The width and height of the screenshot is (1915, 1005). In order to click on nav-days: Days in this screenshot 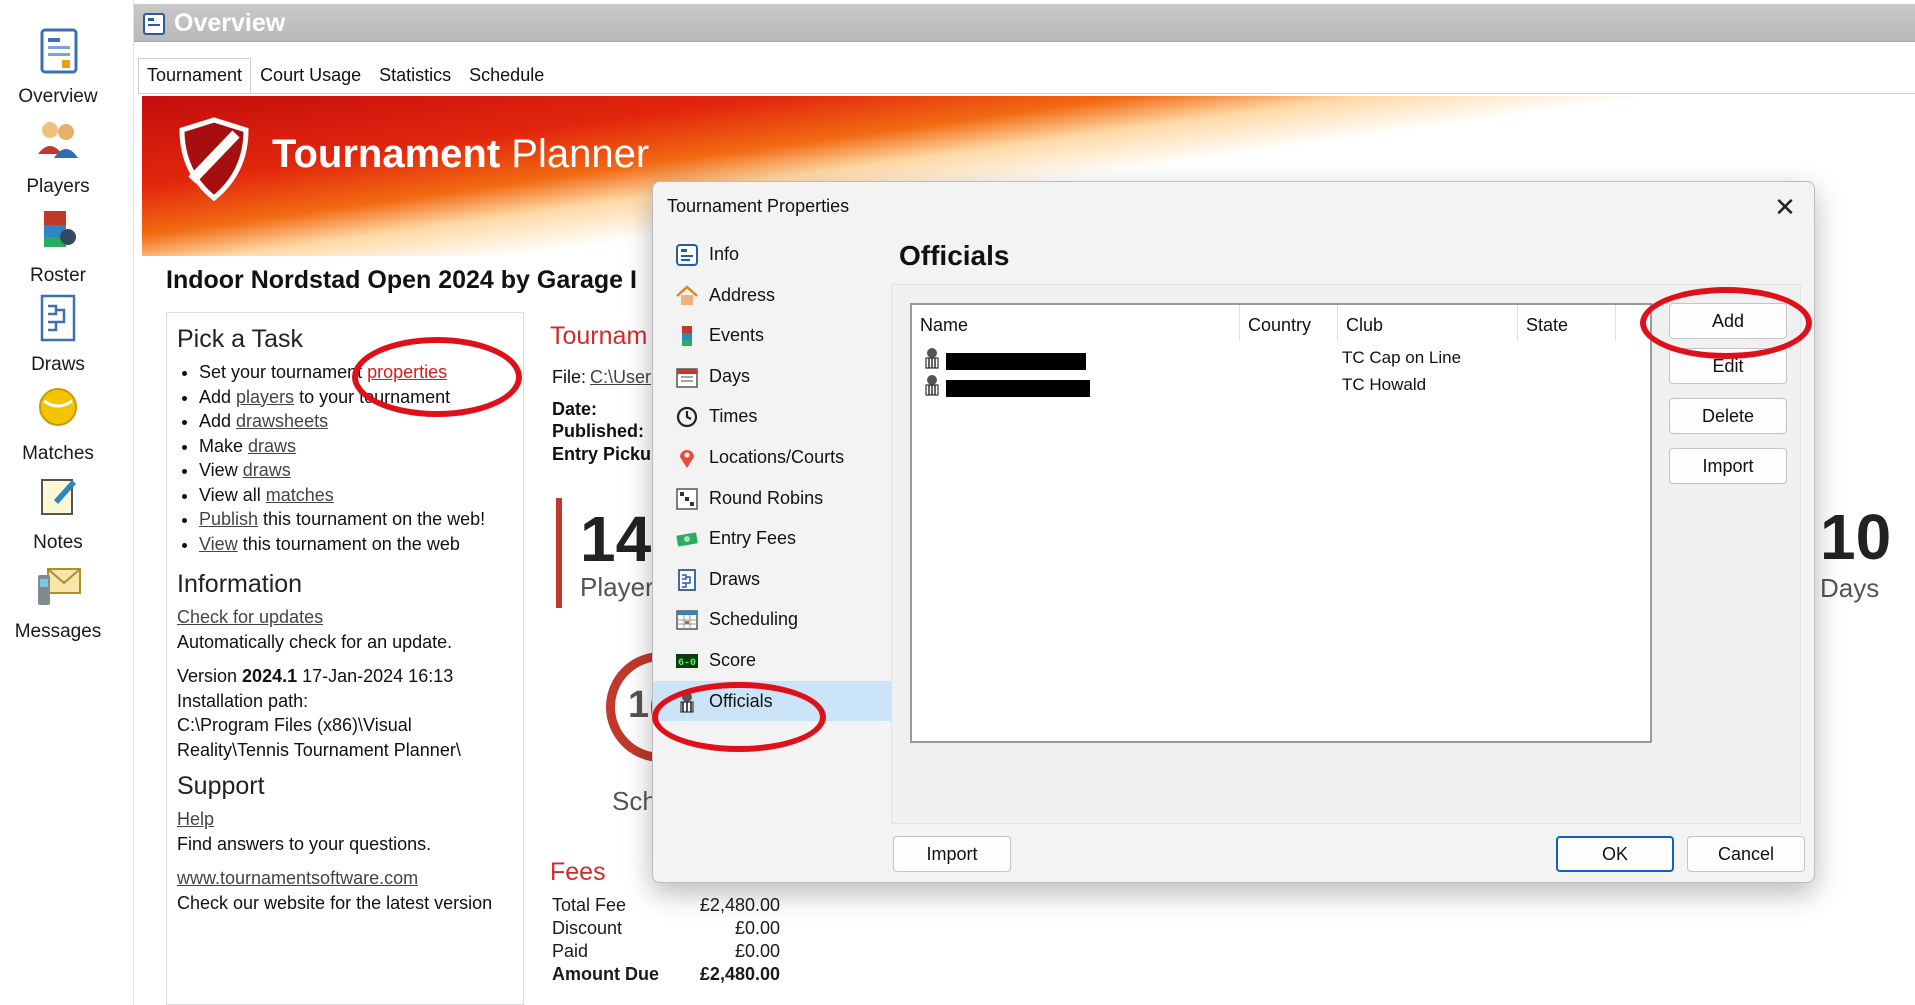, I will do `click(772, 376)`.